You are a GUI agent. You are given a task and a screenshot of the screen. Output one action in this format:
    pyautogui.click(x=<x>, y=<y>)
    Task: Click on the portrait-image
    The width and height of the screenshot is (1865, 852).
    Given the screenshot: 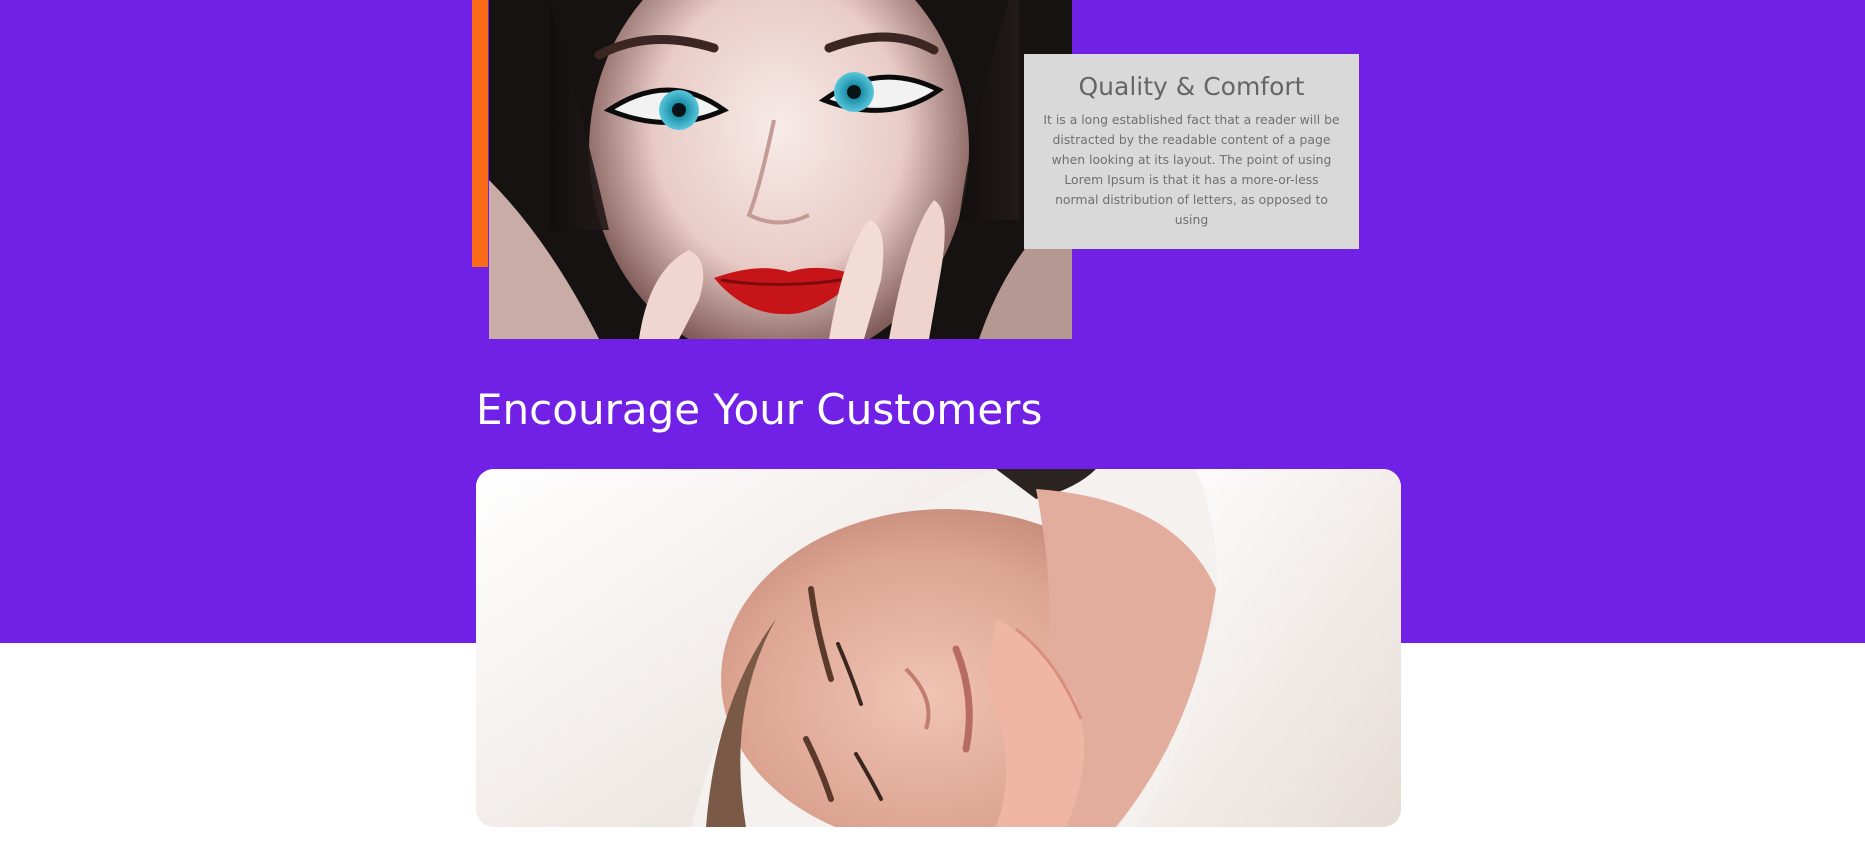 What is the action you would take?
    pyautogui.click(x=780, y=169)
    